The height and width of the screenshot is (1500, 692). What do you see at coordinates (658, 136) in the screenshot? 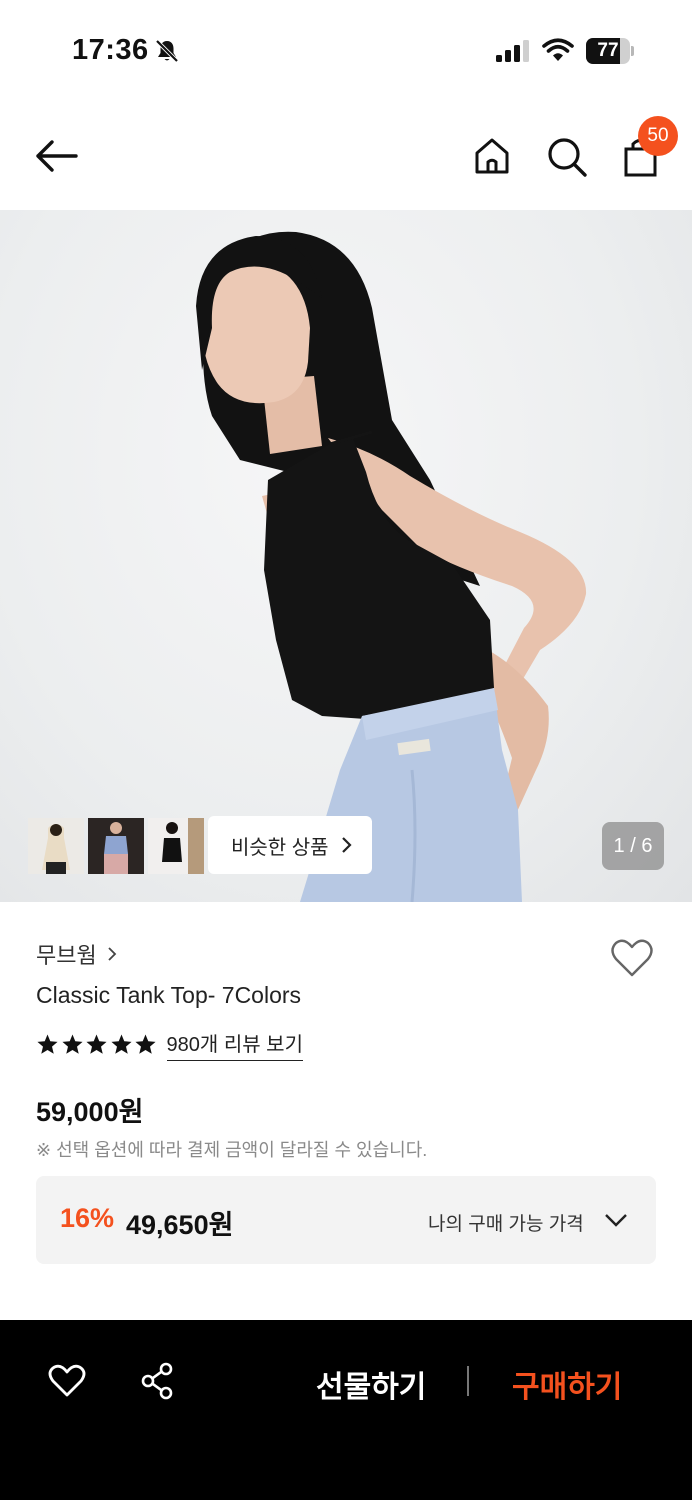
I see `cart-count-badge: 50` at bounding box center [658, 136].